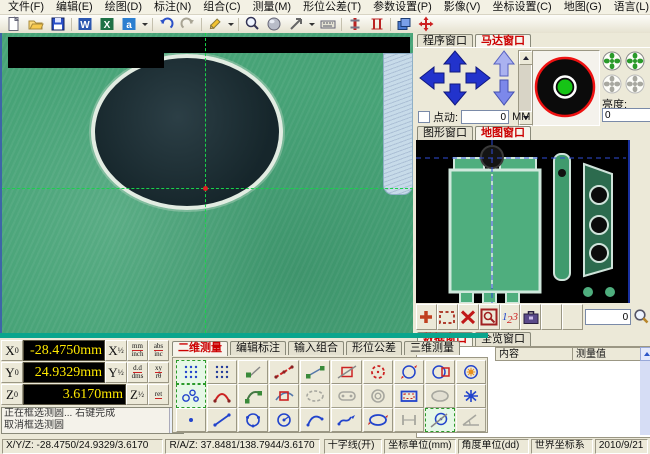  Describe the element at coordinates (12, 372) in the screenshot. I see `zero-y-button: Y0` at that location.